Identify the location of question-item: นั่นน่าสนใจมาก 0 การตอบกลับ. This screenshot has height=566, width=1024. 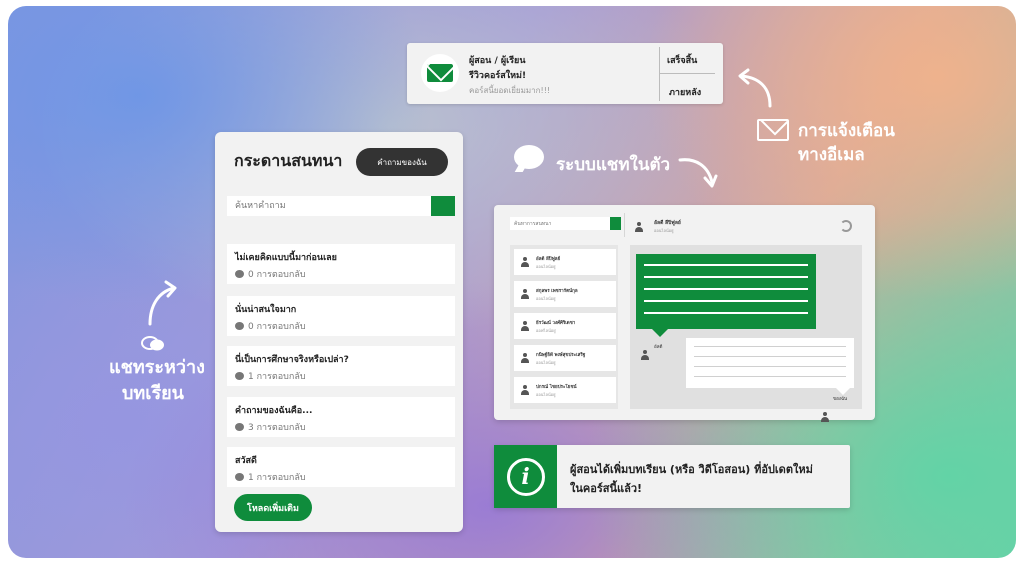
(341, 316).